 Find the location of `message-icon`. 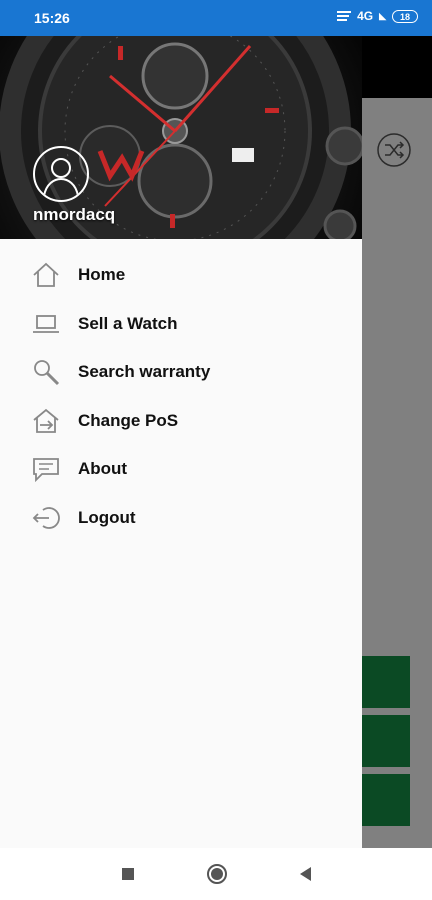

message-icon is located at coordinates (46, 469).